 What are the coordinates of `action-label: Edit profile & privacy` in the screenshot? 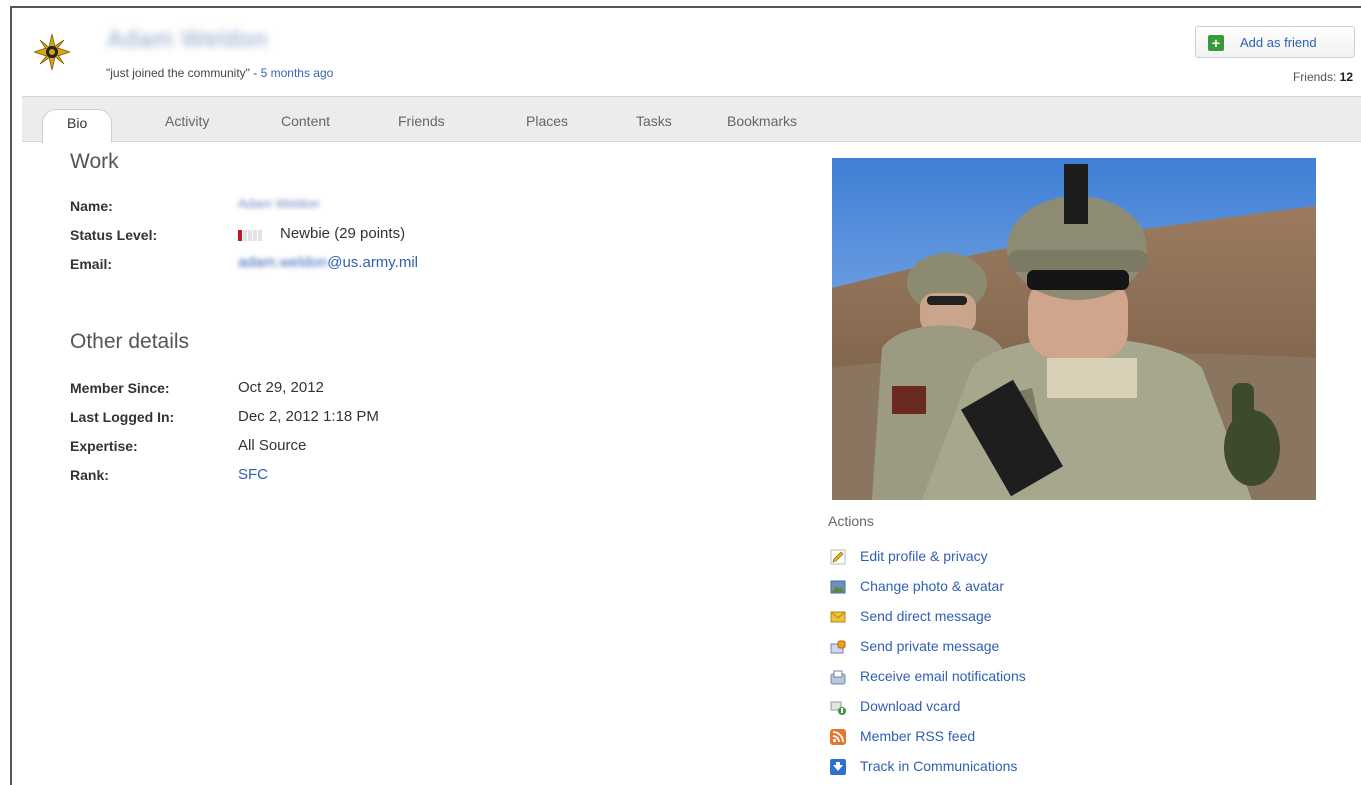 It's located at (924, 556).